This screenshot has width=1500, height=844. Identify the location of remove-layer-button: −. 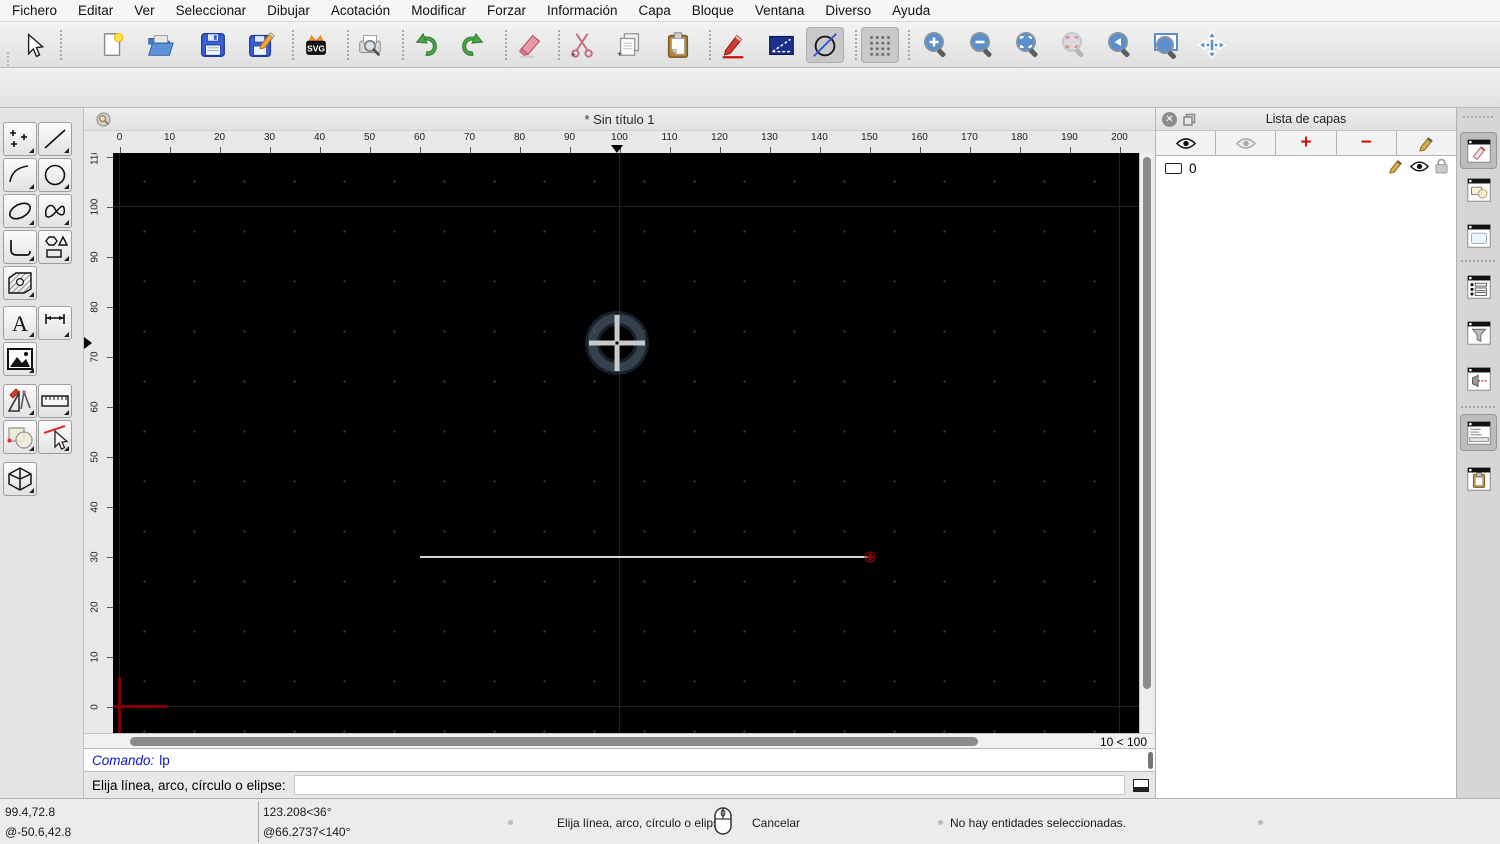
(1367, 143).